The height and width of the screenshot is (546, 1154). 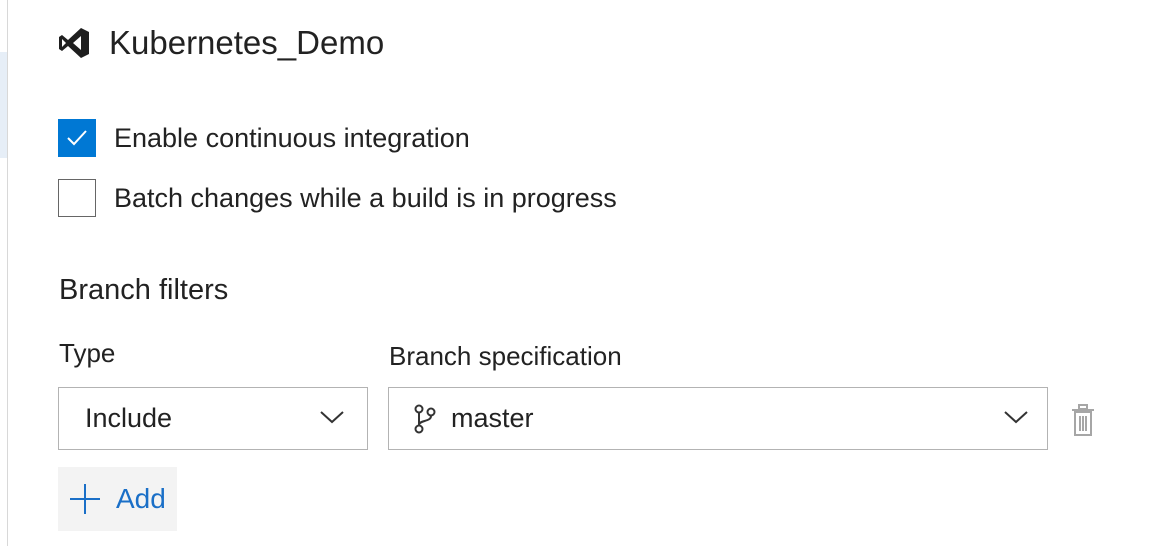 What do you see at coordinates (144, 290) in the screenshot?
I see `branch-filters-heading: Branch filters` at bounding box center [144, 290].